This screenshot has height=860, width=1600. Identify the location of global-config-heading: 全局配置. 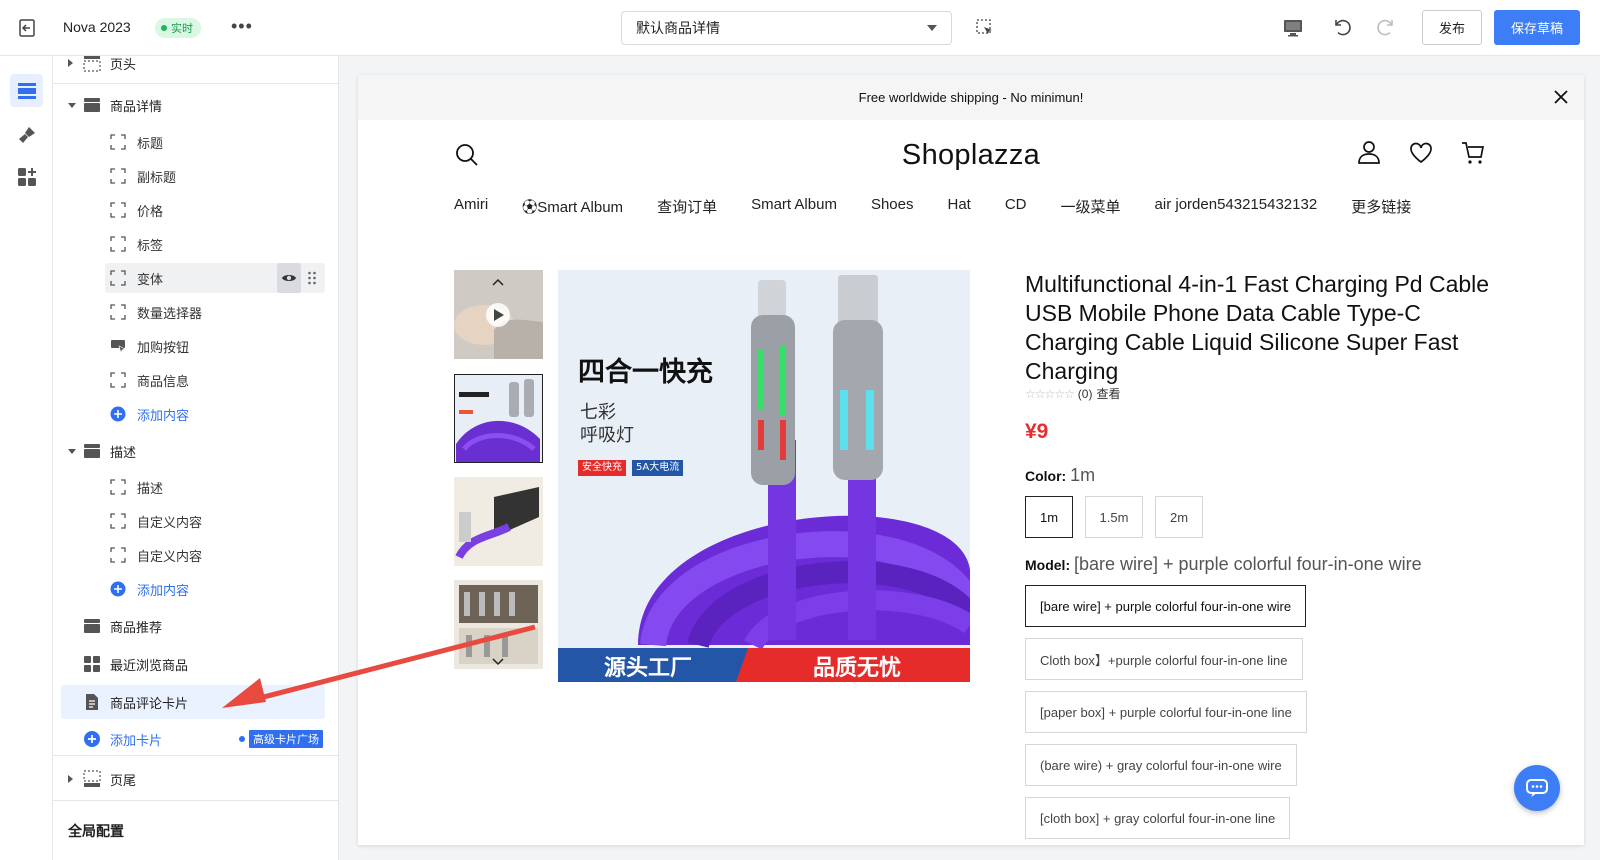
(96, 831).